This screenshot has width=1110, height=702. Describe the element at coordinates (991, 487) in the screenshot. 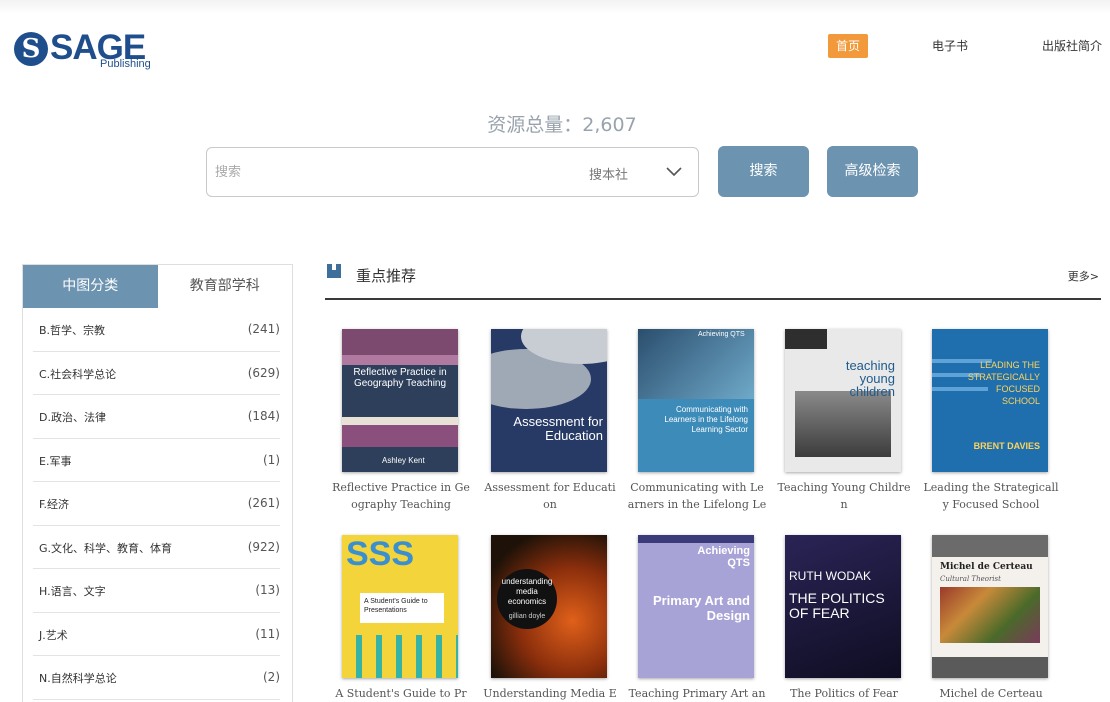

I see `book-title-line: Leading the Strategicall` at that location.